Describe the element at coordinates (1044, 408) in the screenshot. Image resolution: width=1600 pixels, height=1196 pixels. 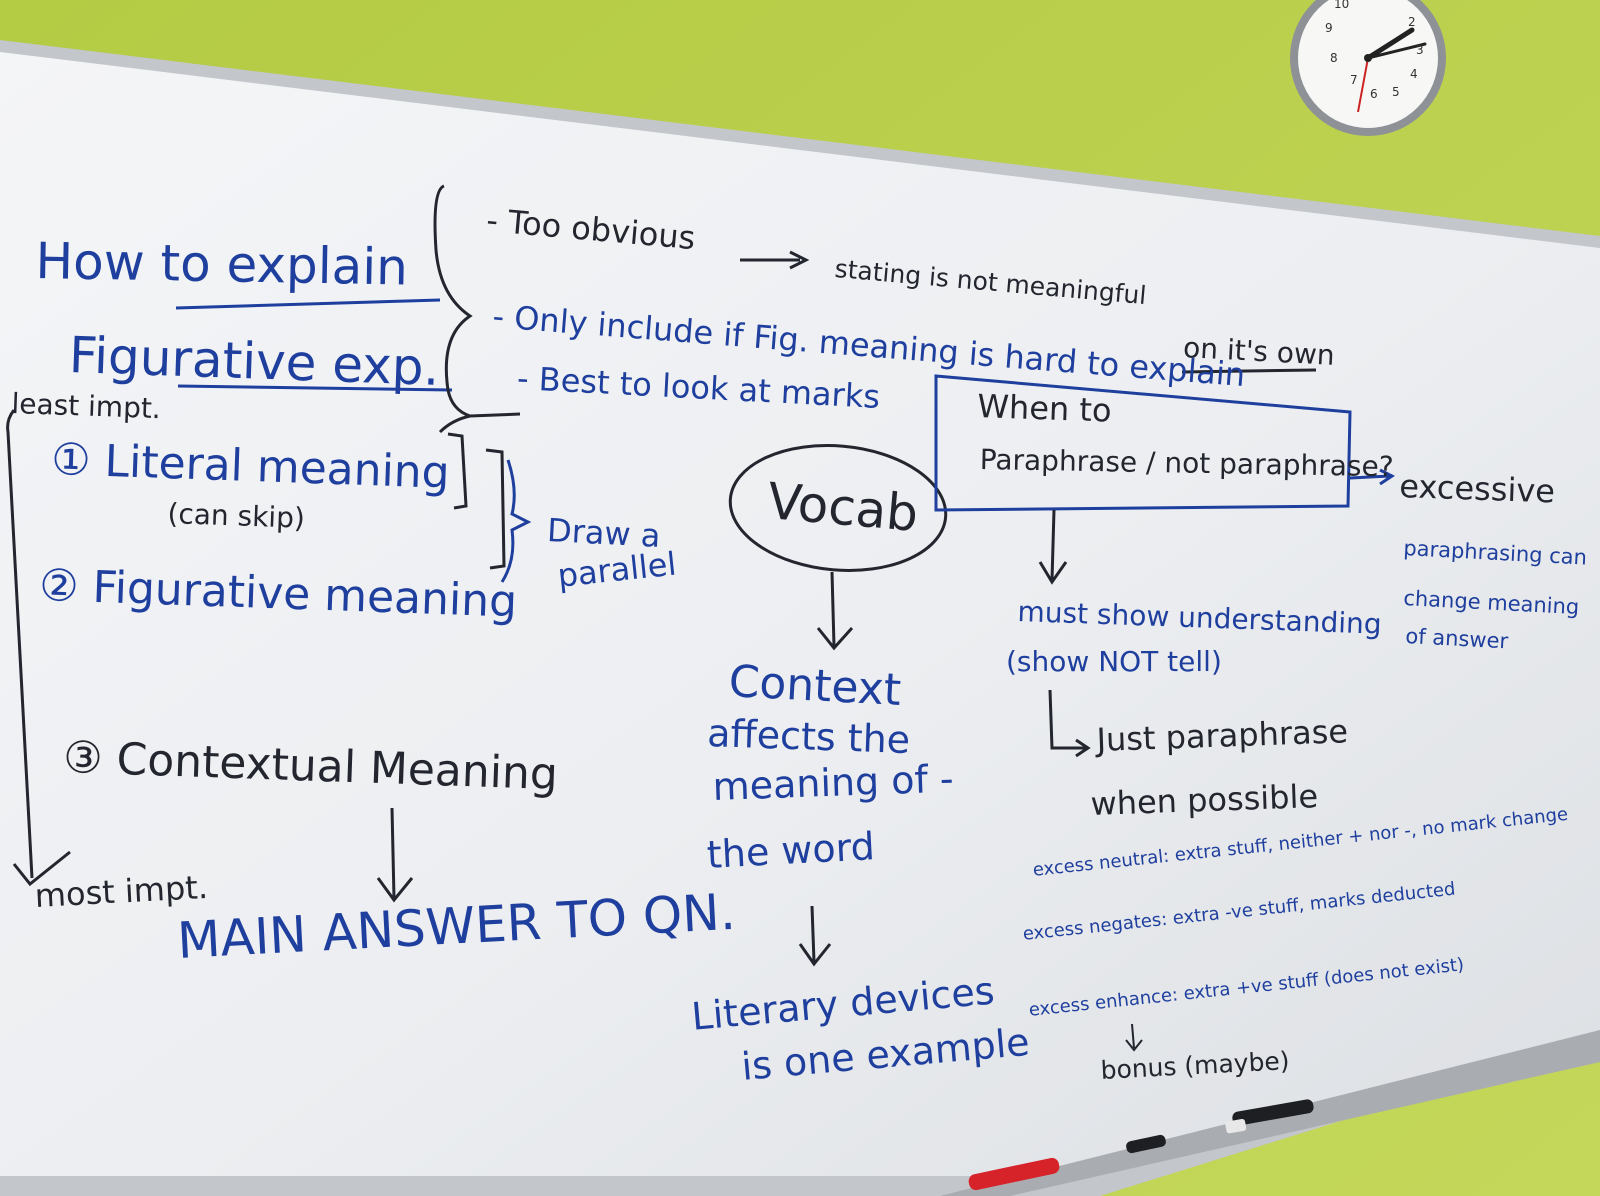
I see `box-when-to: When to` at that location.